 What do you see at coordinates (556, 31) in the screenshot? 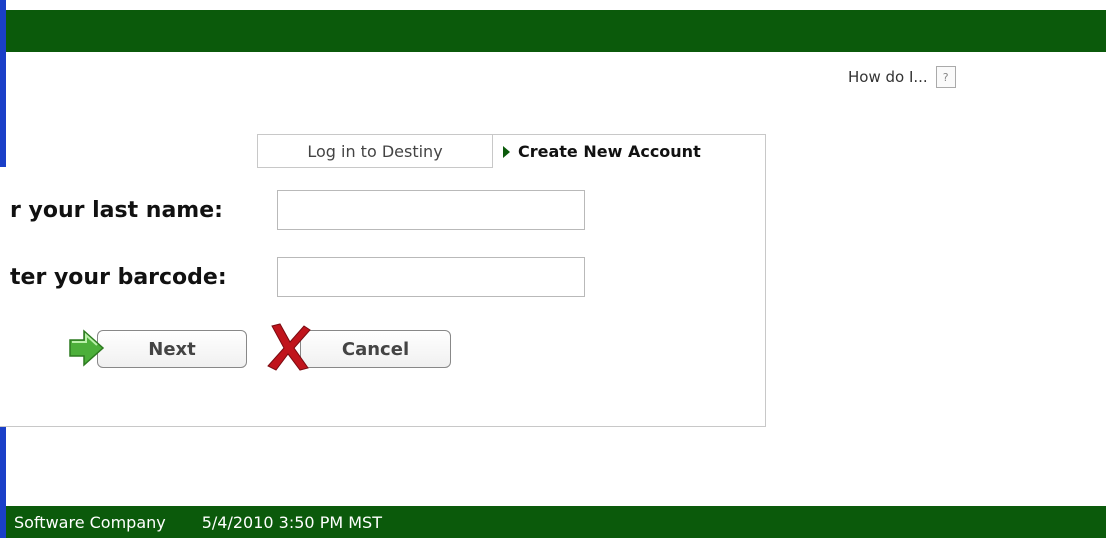
I see `header-bar` at bounding box center [556, 31].